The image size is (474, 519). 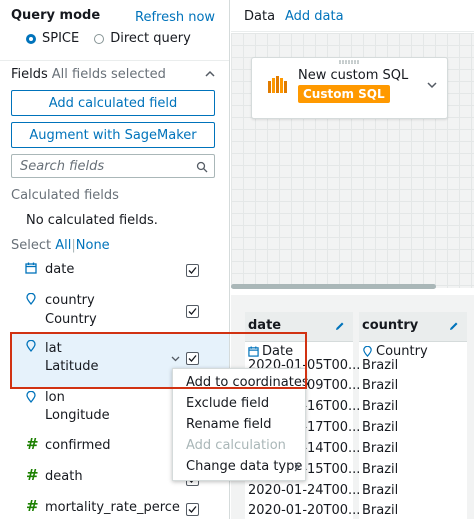 I want to click on column-header: country, so click(x=413, y=327).